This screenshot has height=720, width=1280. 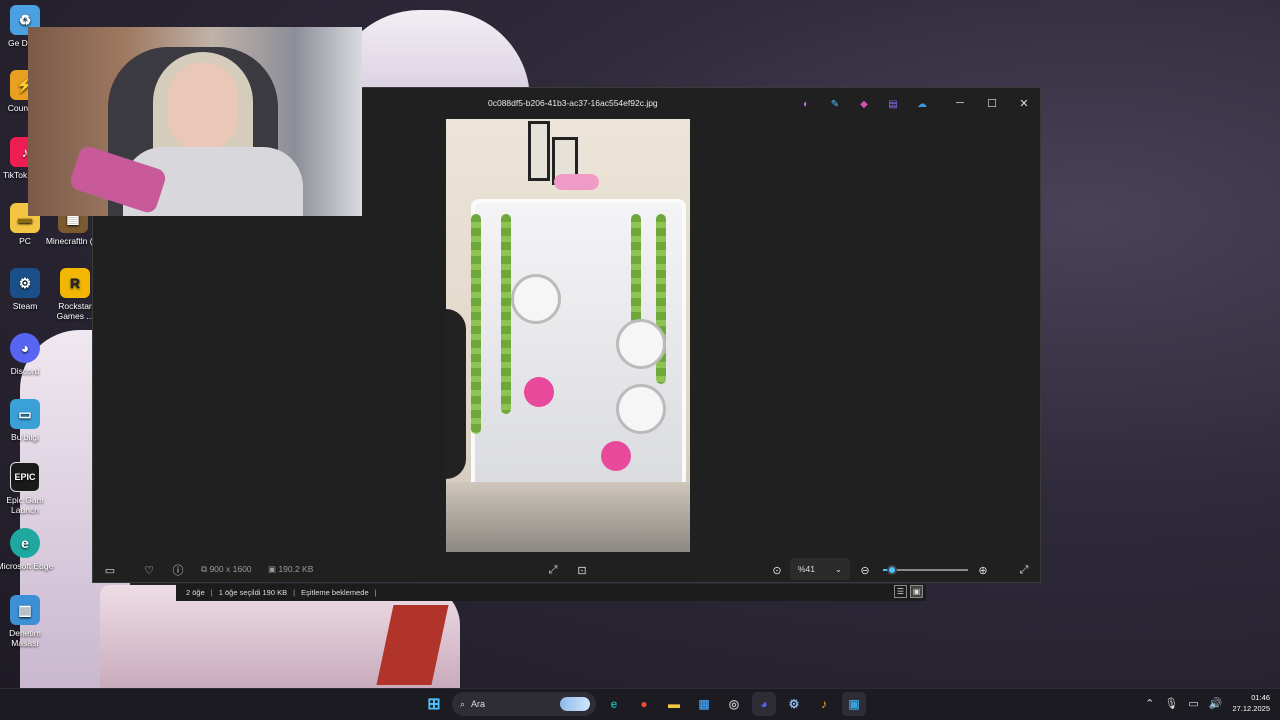 I want to click on file-explorer-icon: ▬, so click(x=674, y=704).